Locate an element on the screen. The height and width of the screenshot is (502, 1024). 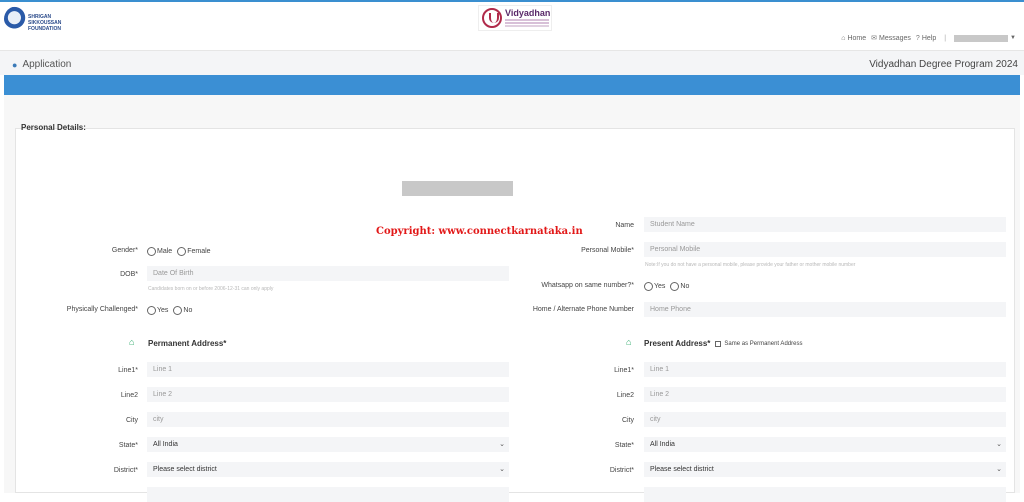
permanent-line1-label: Line1* is located at coordinates (128, 370).